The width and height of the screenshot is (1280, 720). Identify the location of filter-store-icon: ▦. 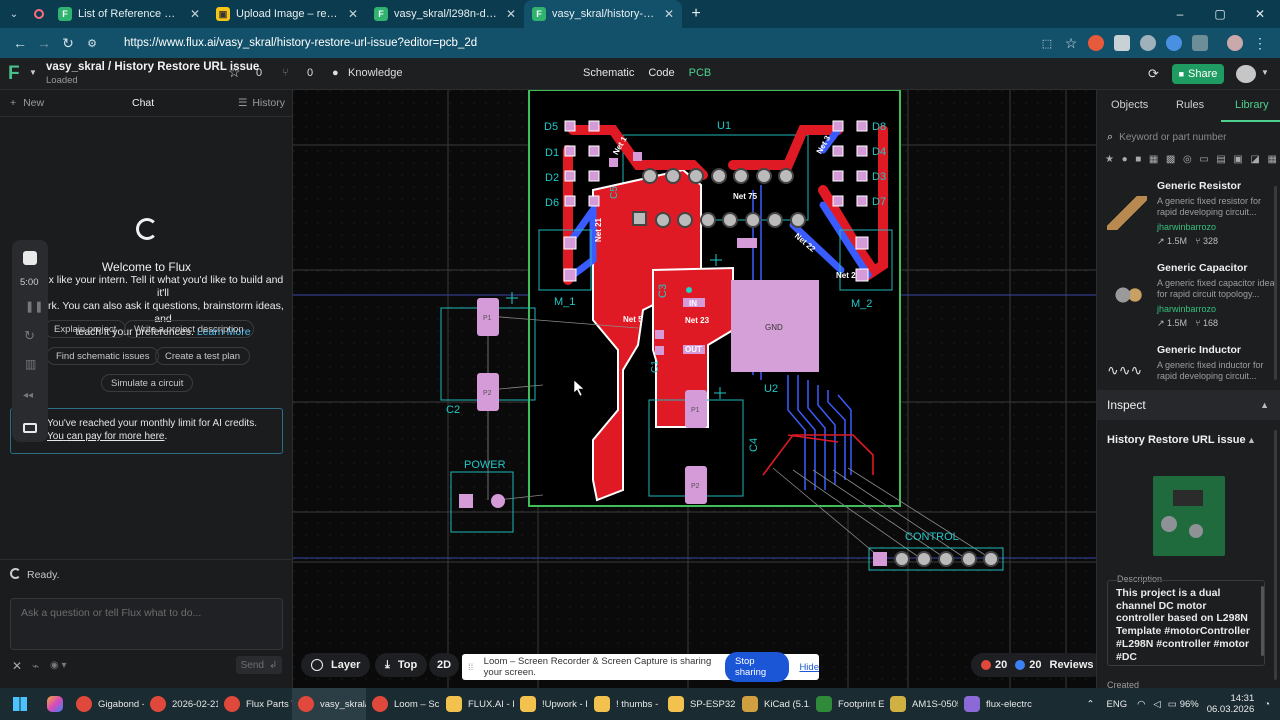
(1153, 159).